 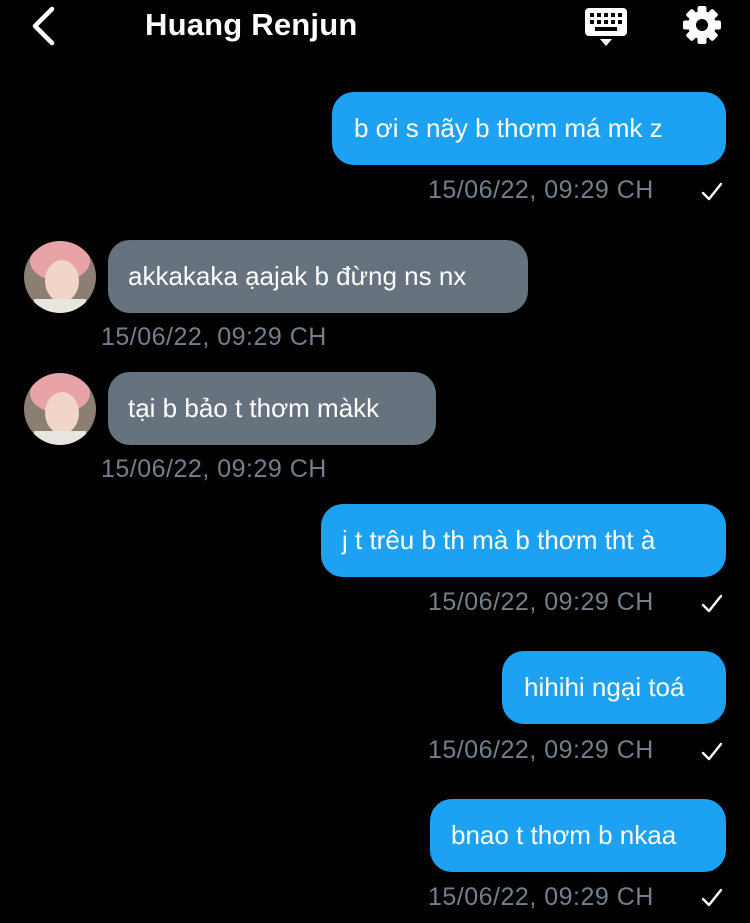 What do you see at coordinates (272, 408) in the screenshot?
I see `incoming-message-bubble: tại b bảo t thơm màkk` at bounding box center [272, 408].